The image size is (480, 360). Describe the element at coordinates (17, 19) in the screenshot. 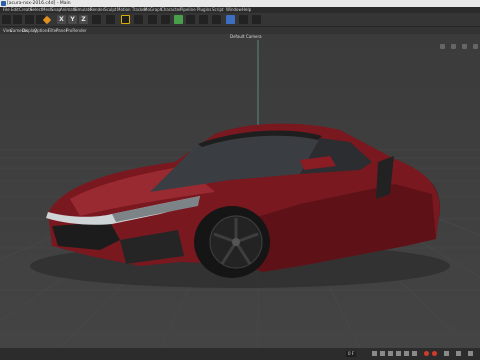

I see `redo-icon` at that location.